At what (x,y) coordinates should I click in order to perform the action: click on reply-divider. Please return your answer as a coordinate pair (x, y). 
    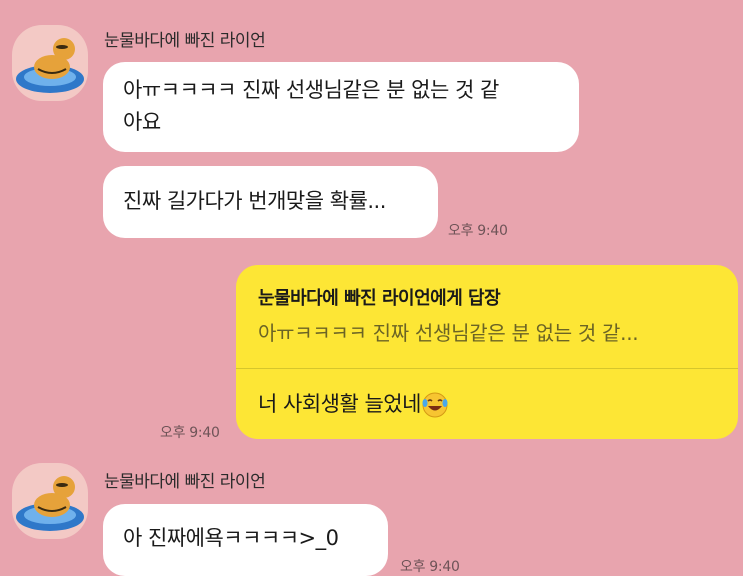
    Looking at the image, I should click on (487, 368).